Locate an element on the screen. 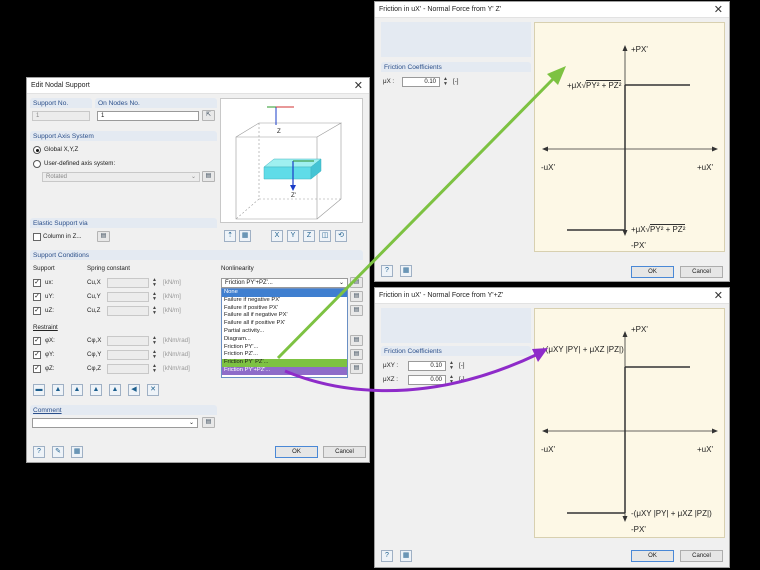 The height and width of the screenshot is (570, 760). axis-system-select: Rotated ⌄ is located at coordinates (121, 177).